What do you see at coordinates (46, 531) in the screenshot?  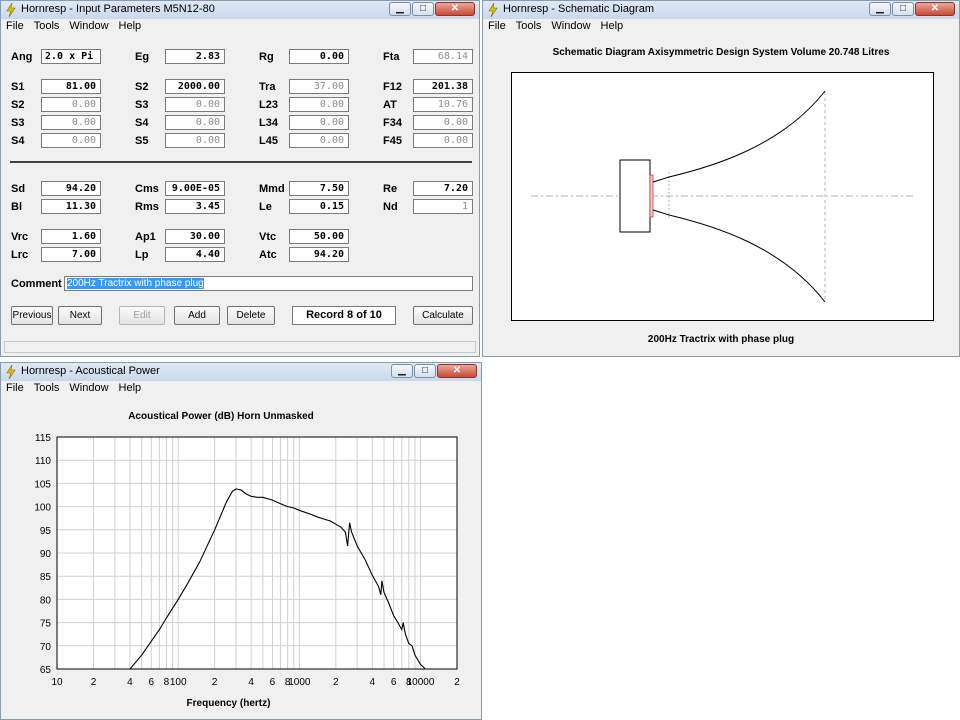 I see `y-tick-label: 95` at bounding box center [46, 531].